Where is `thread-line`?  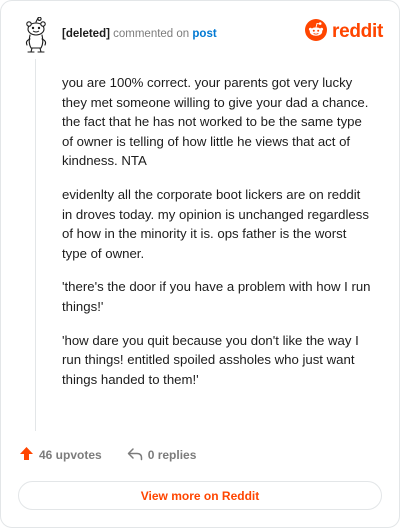 thread-line is located at coordinates (35, 245).